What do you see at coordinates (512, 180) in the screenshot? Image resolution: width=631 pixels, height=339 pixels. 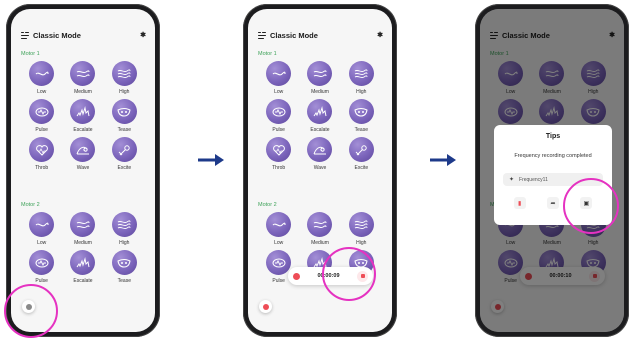 I see `frequency-edit-icon: ✦` at bounding box center [512, 180].